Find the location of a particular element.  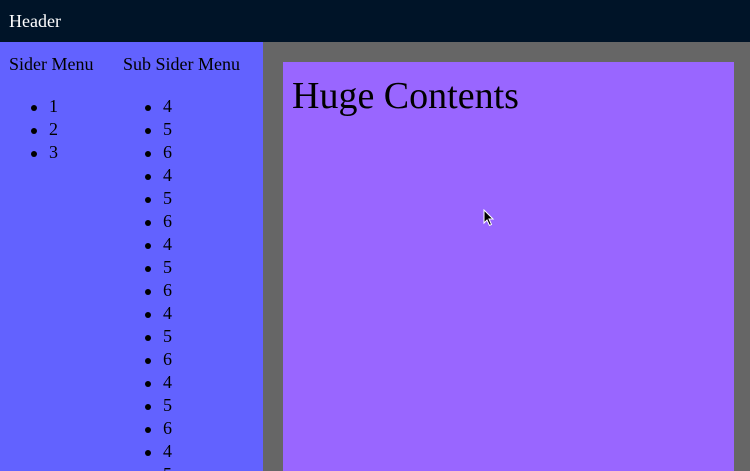

sub-sider-menu-list: 4 5 6 4 5 6 4 5 6 4 5 6 4 5 6 4 5 is located at coordinates (147, 283).